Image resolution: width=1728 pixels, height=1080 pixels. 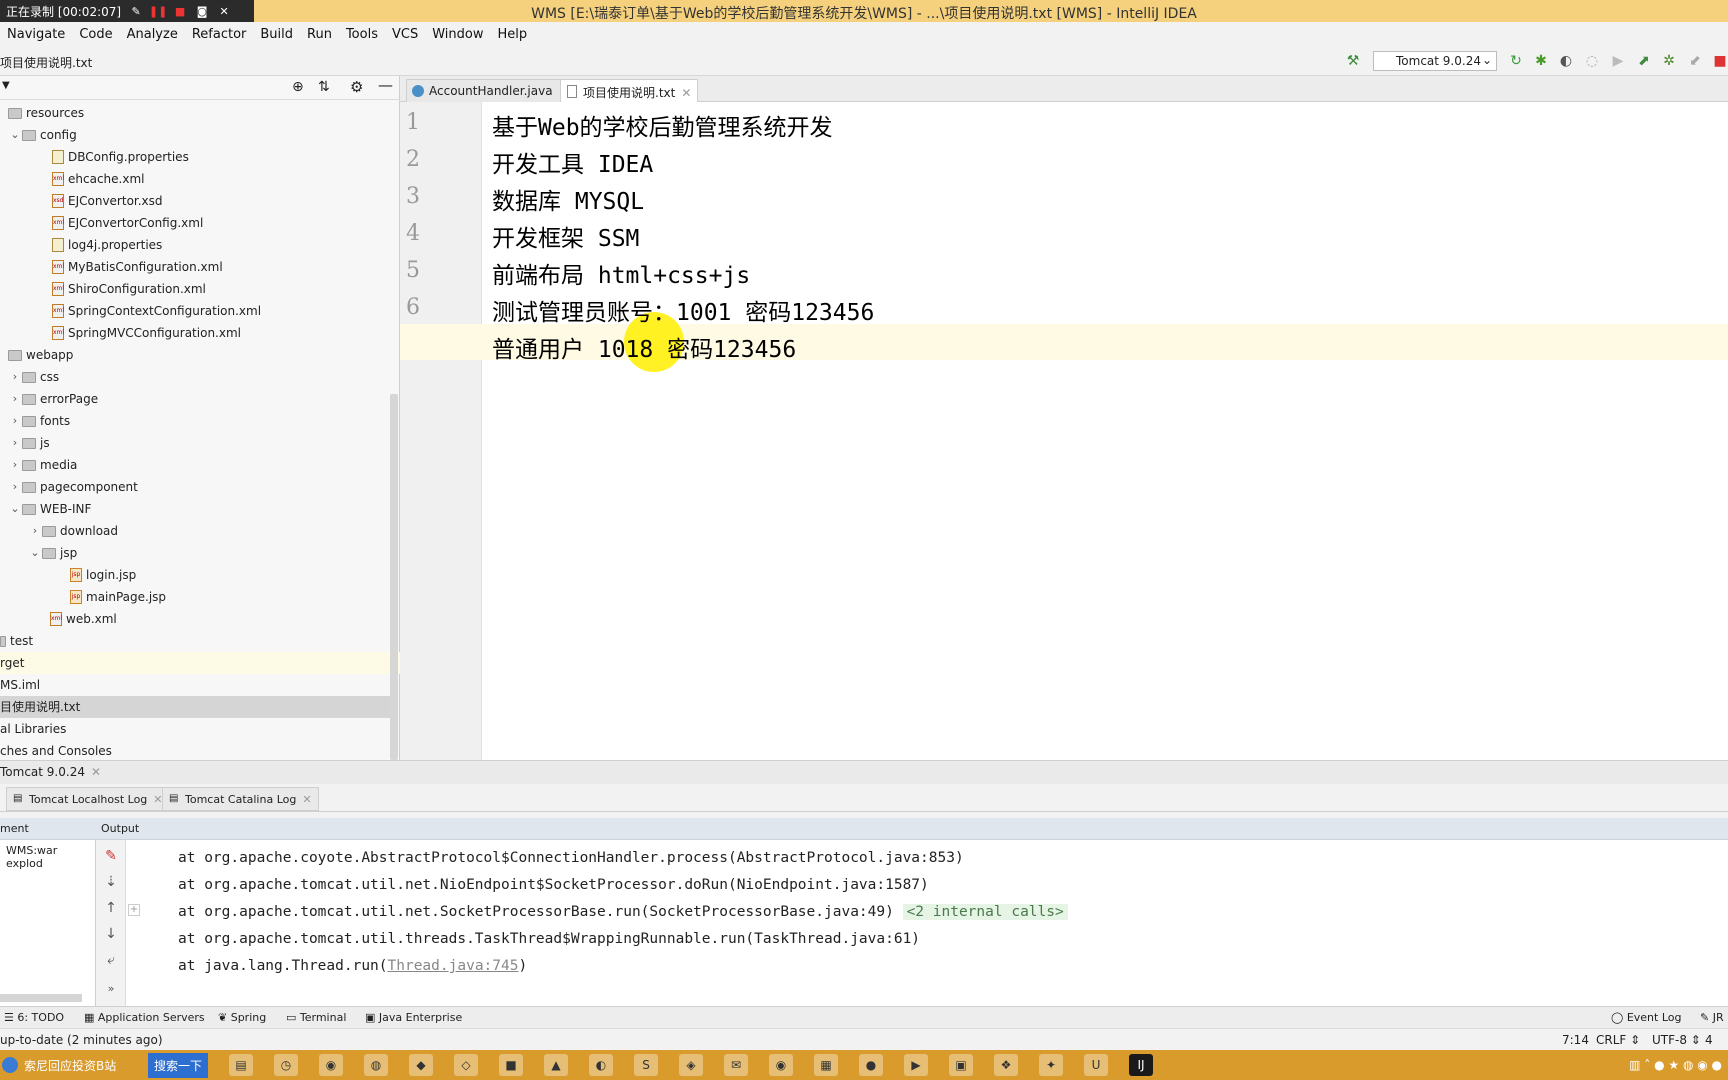 I want to click on app-icon: ◇, so click(x=466, y=1065).